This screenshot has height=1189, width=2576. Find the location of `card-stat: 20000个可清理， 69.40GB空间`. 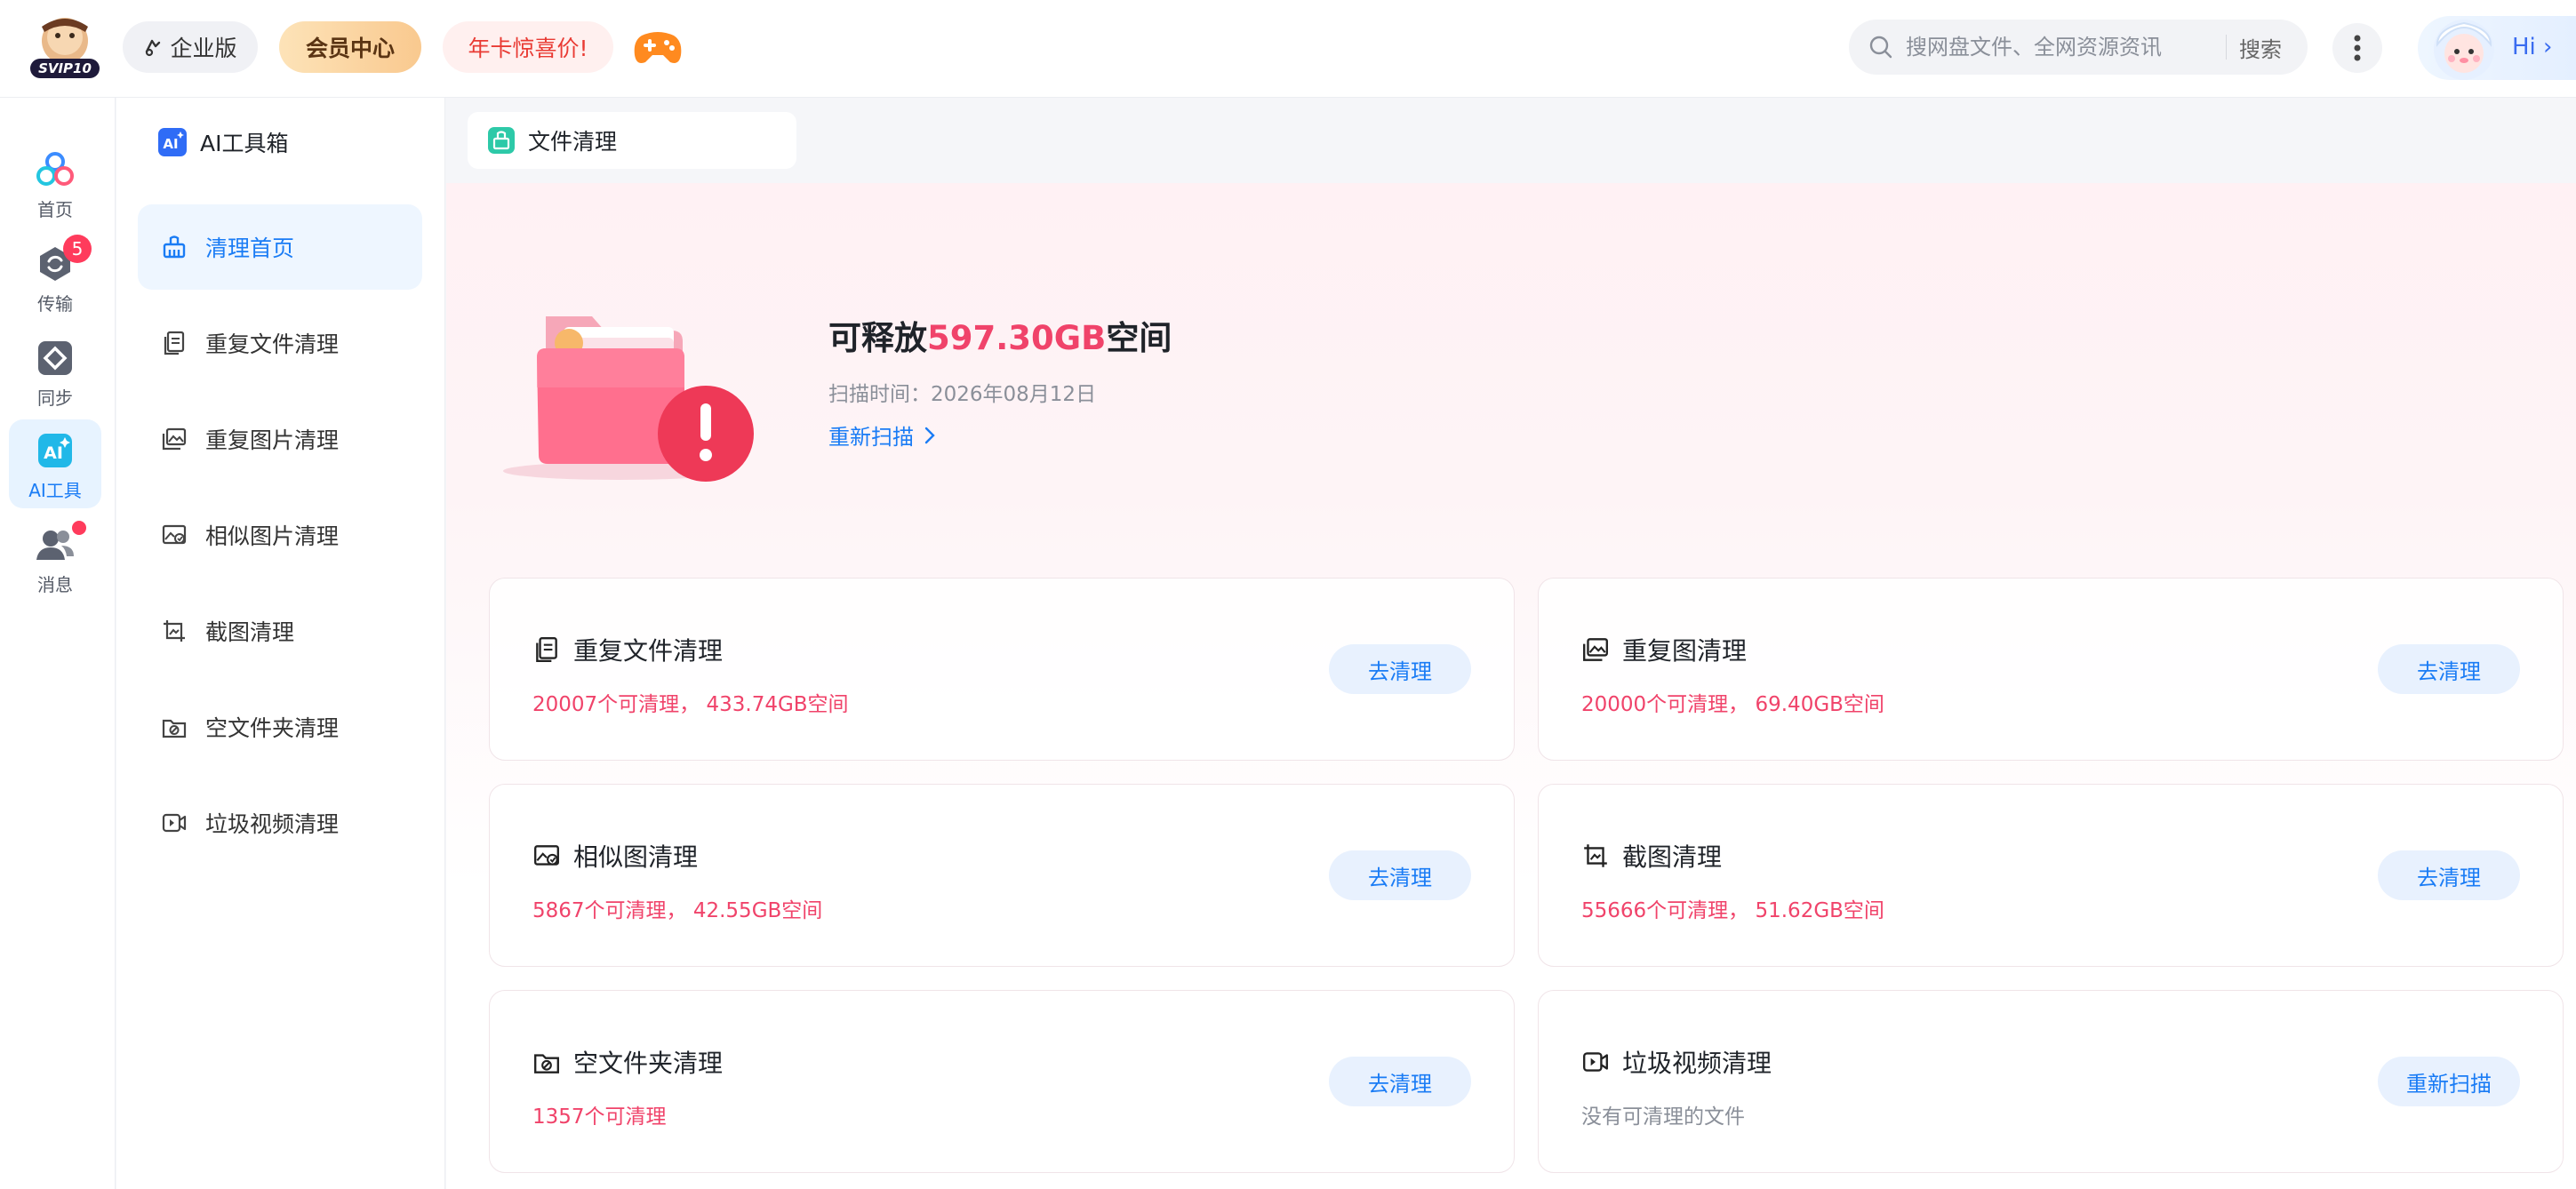

card-stat: 20000个可清理， 69.40GB空间 is located at coordinates (1732, 704).